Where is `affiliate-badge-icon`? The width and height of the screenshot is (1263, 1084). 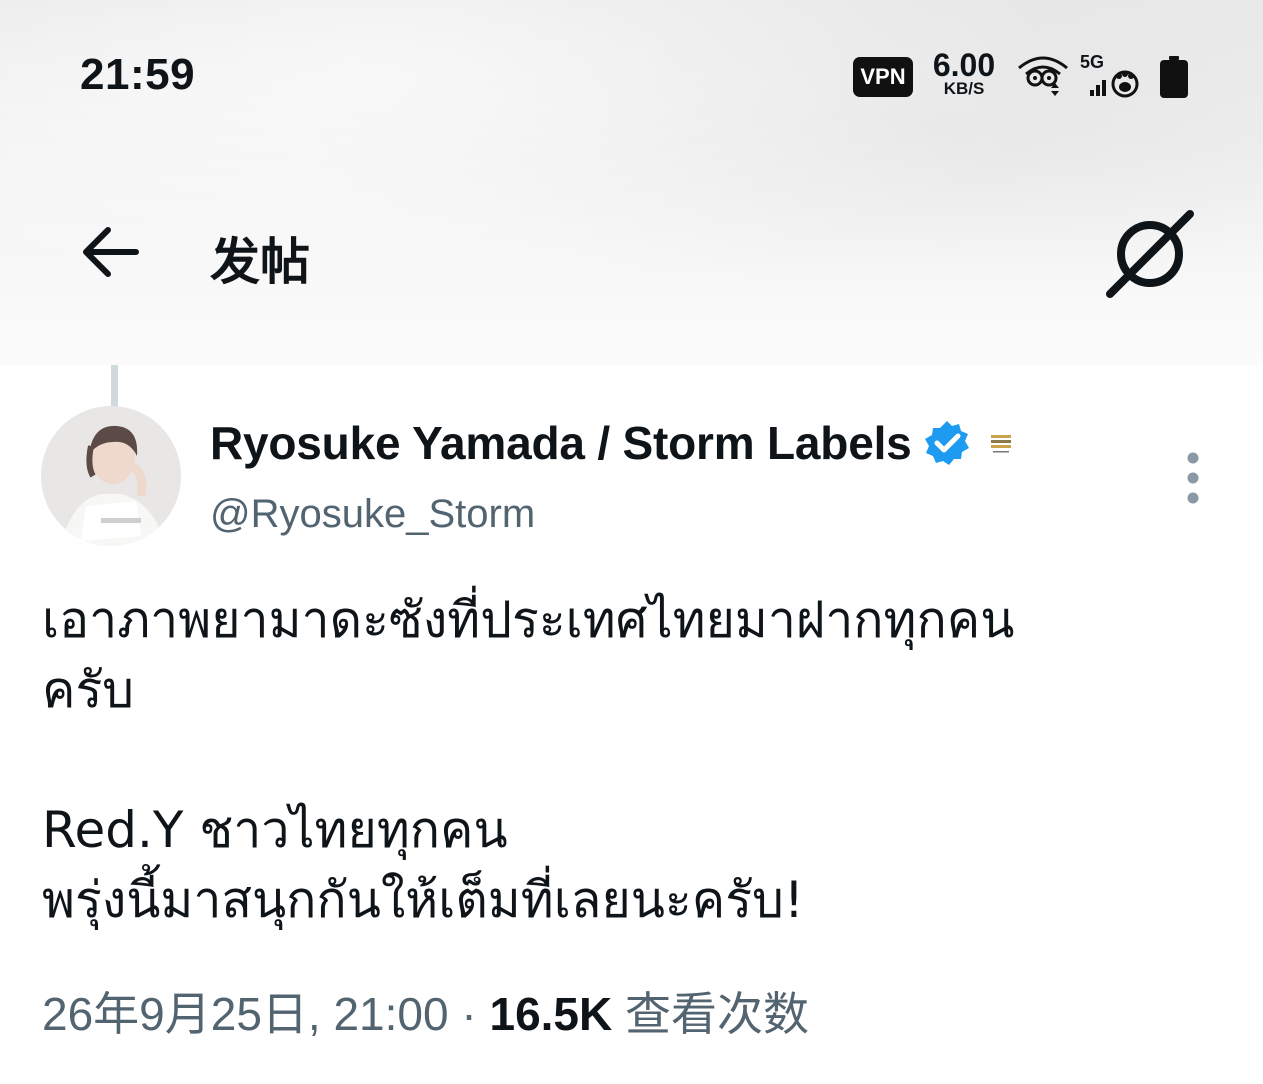 affiliate-badge-icon is located at coordinates (1000, 443).